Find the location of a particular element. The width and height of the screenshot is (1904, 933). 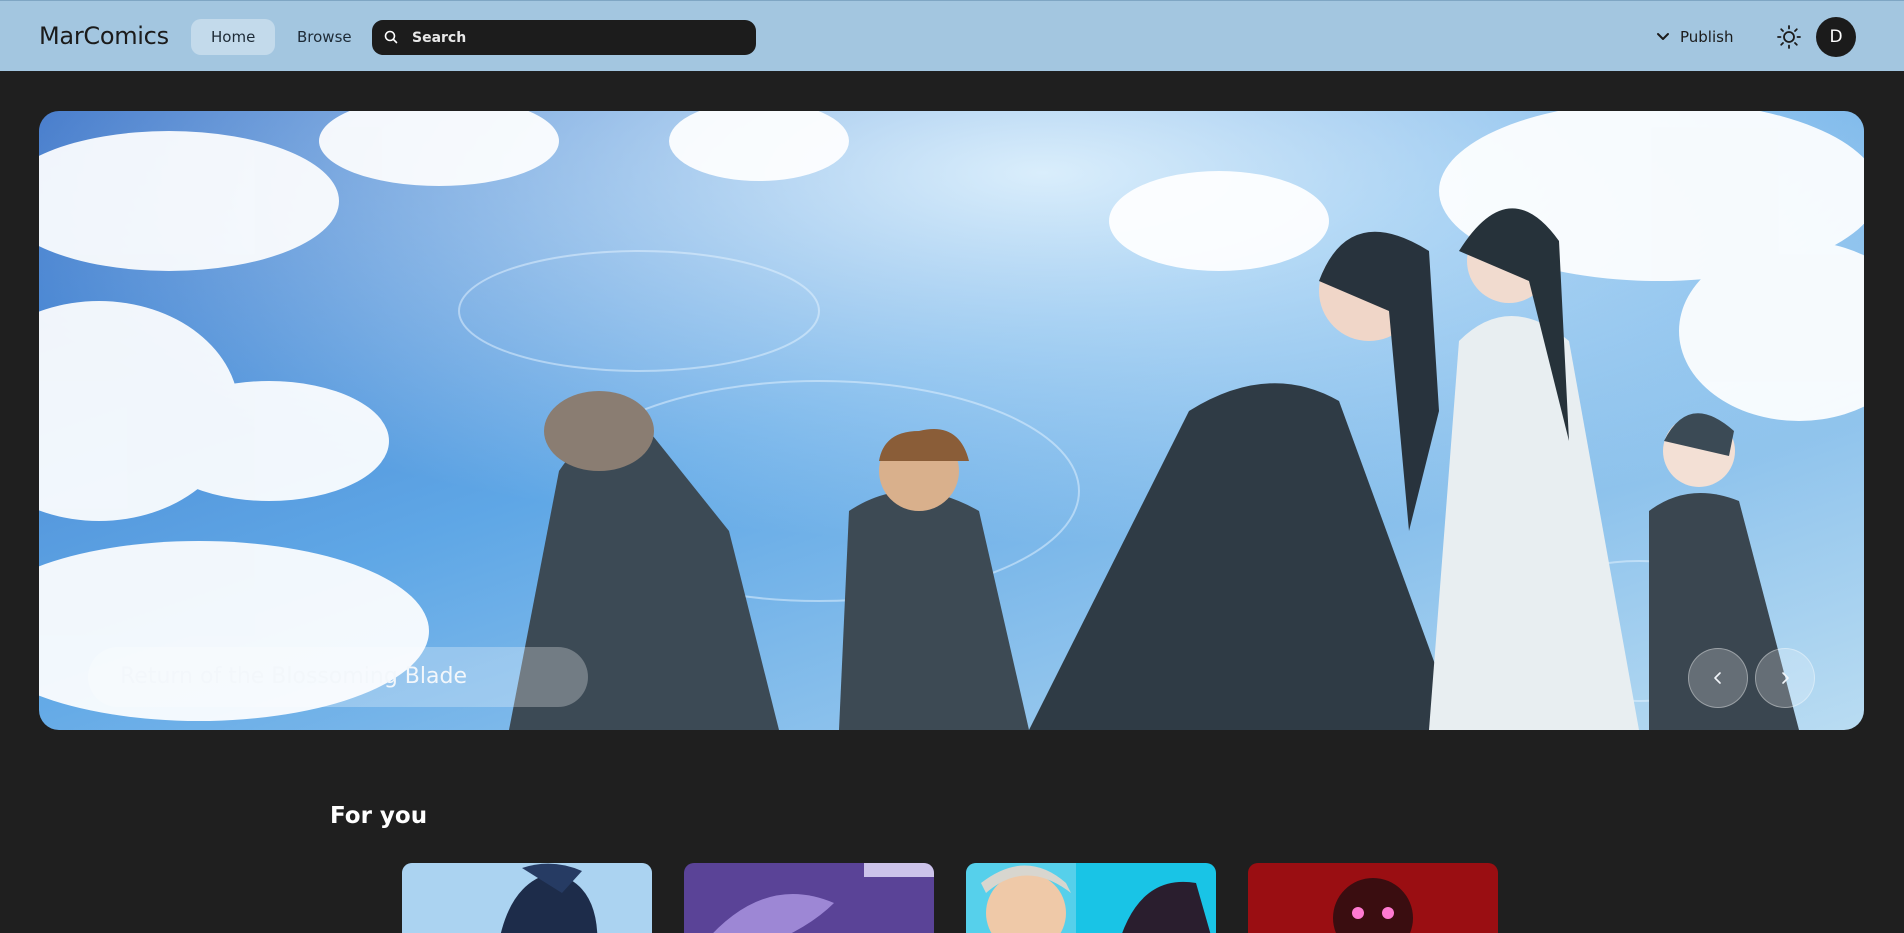

app-logo: MarComics is located at coordinates (104, 36).